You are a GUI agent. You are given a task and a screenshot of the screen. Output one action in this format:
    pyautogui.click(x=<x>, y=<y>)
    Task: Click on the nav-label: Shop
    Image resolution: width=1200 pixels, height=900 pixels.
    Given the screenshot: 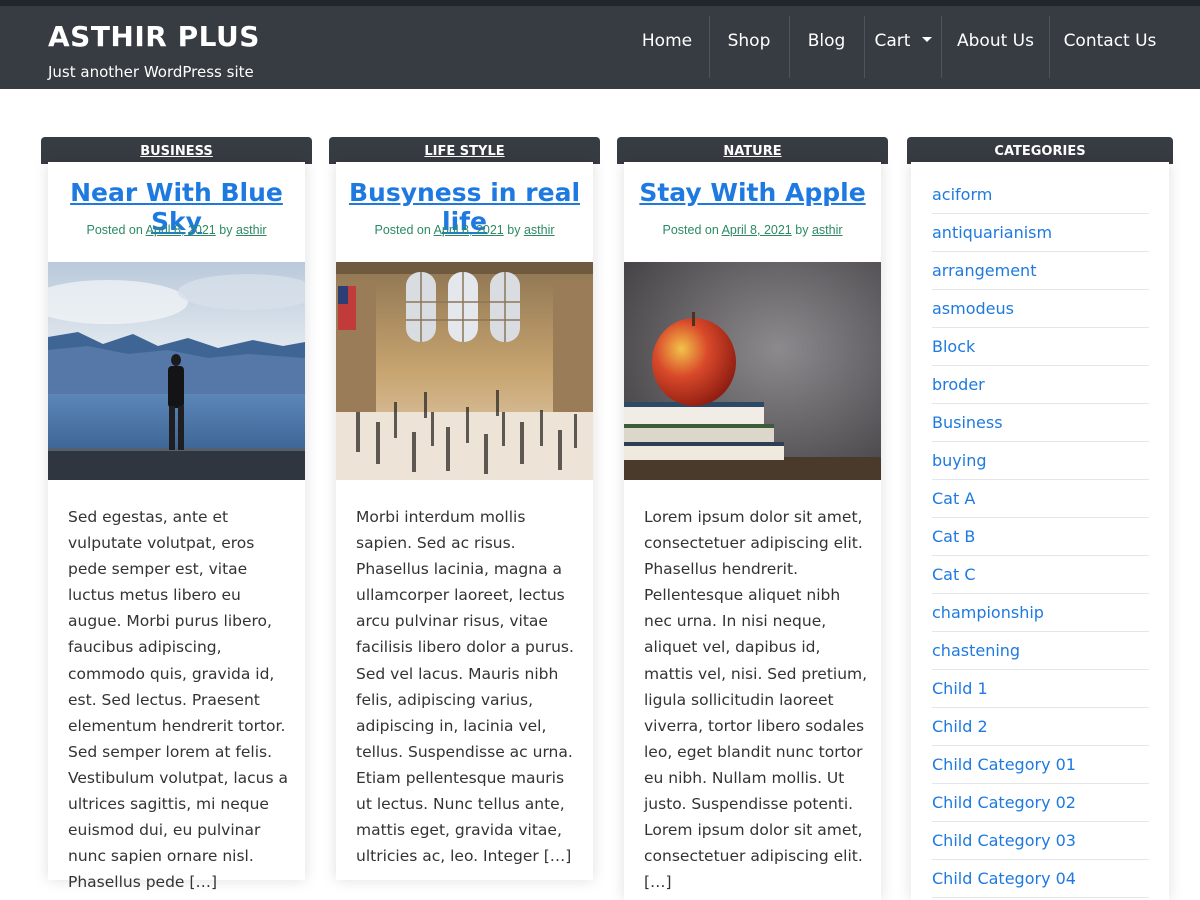 What is the action you would take?
    pyautogui.click(x=749, y=41)
    